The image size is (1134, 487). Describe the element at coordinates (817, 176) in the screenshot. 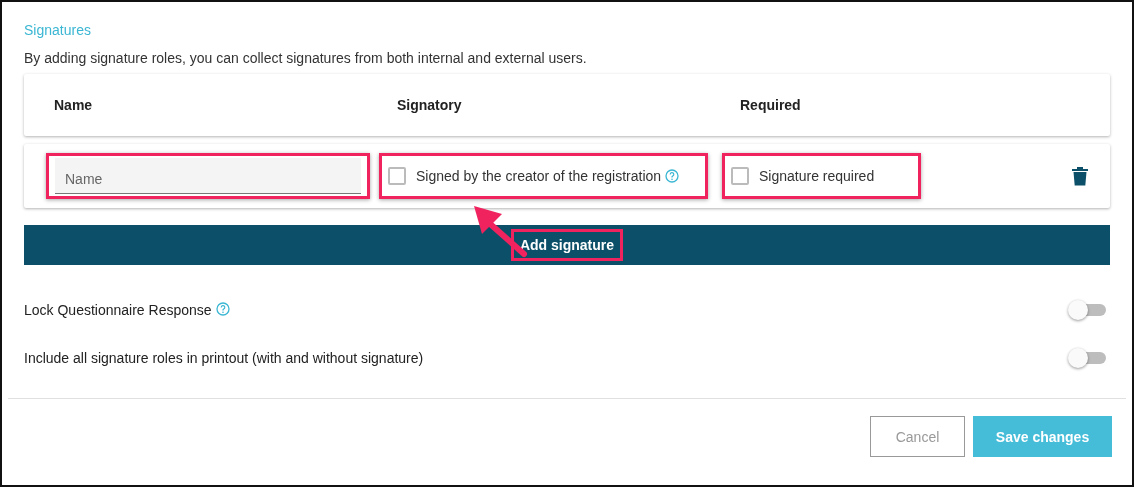

I see `checkbox-label: Signature required` at that location.